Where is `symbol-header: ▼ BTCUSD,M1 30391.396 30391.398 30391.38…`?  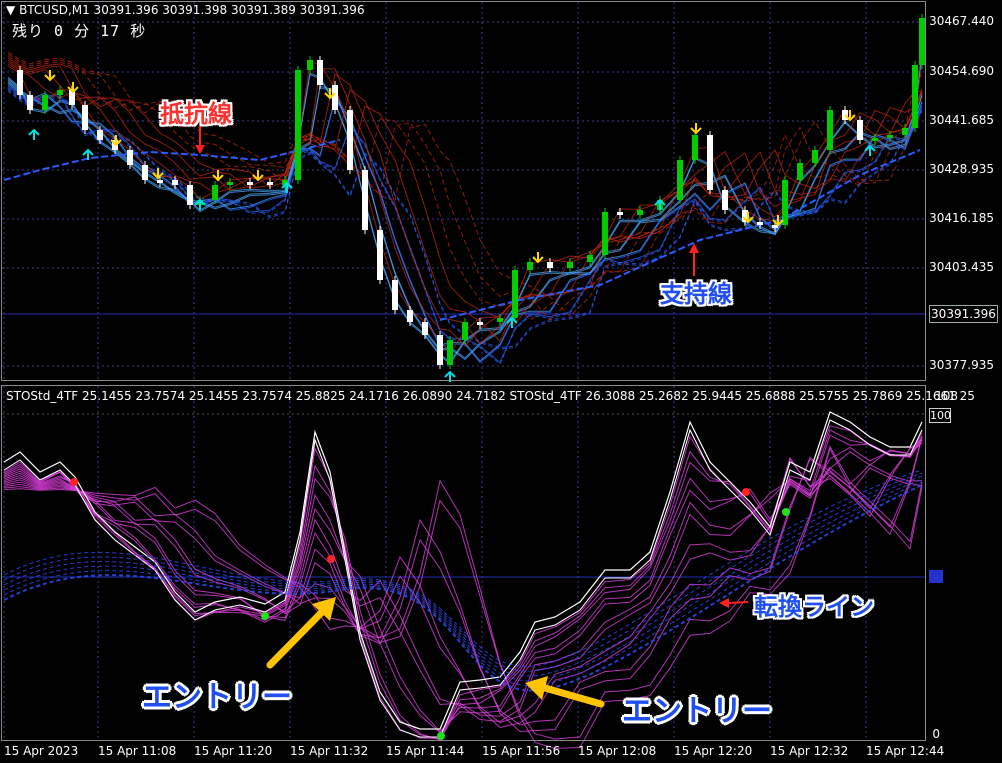
symbol-header: ▼ BTCUSD,M1 30391.396 30391.398 30391.38… is located at coordinates (185, 10).